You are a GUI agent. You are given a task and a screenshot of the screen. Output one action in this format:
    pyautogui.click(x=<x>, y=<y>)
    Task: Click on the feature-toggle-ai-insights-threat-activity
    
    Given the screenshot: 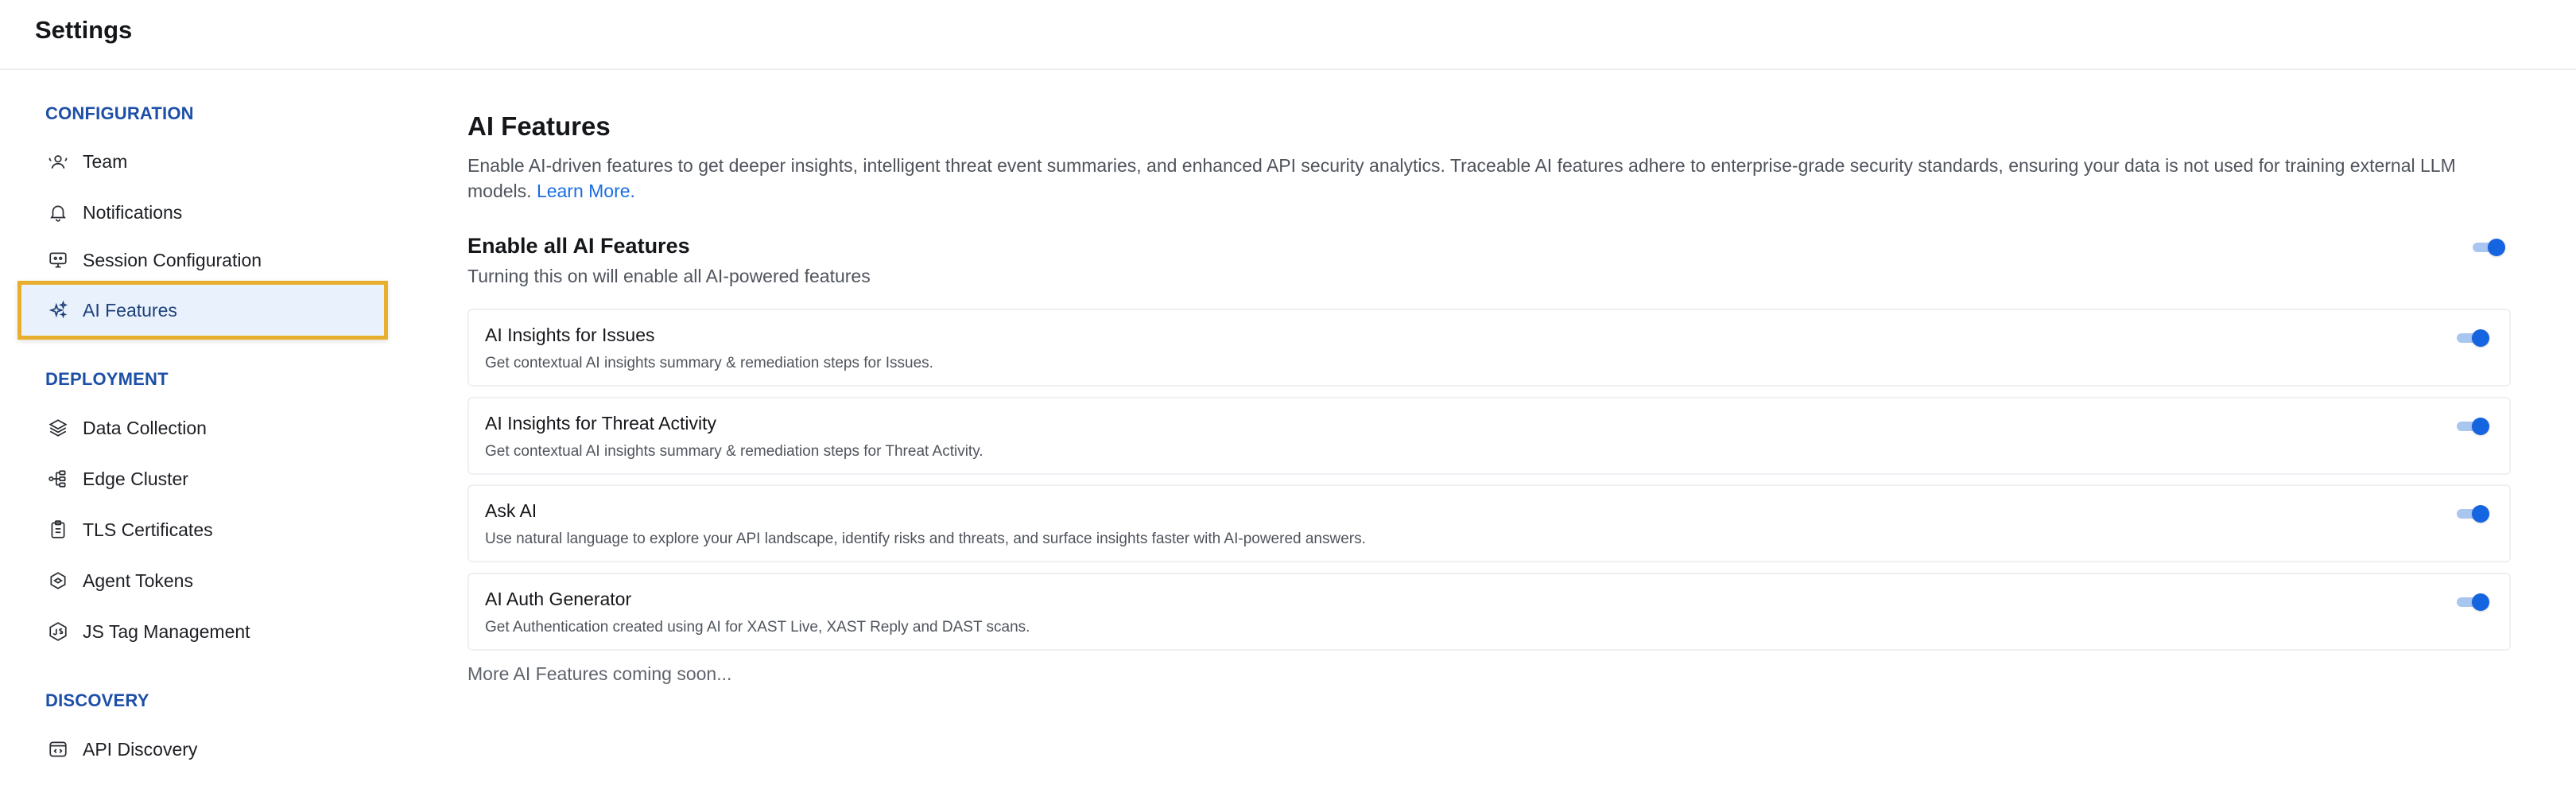 What is the action you would take?
    pyautogui.click(x=2473, y=426)
    